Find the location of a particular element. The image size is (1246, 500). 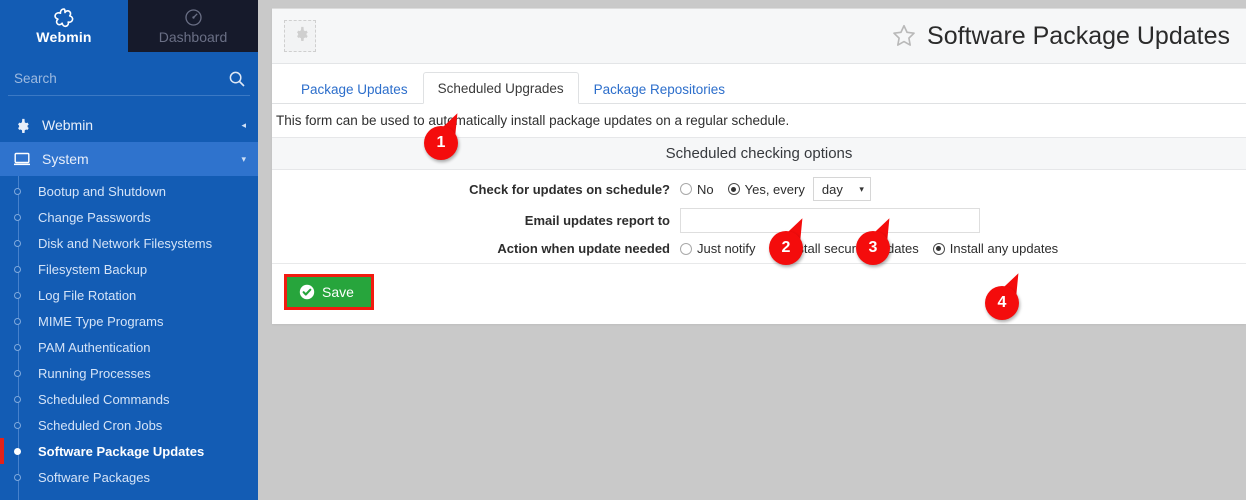

gauge-icon is located at coordinates (193, 17).